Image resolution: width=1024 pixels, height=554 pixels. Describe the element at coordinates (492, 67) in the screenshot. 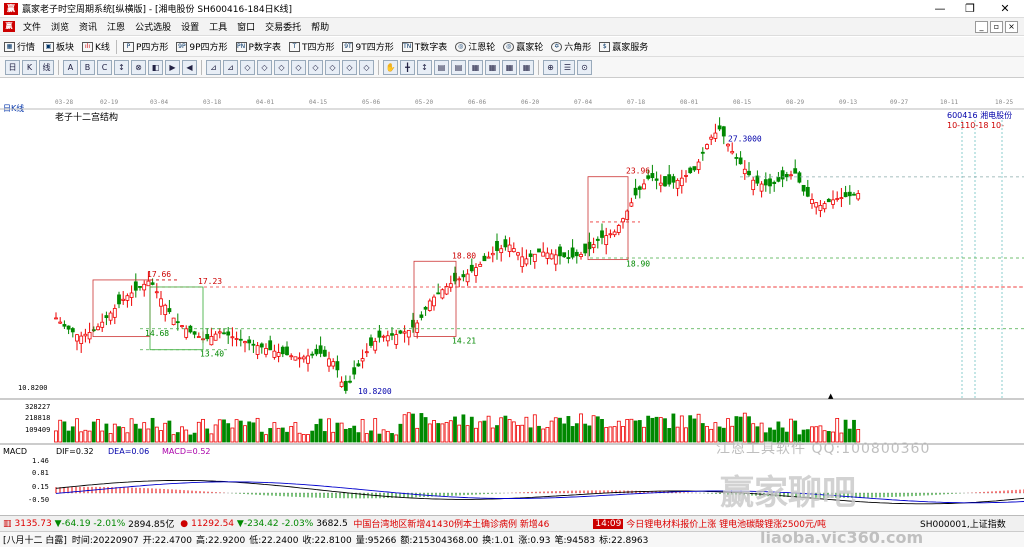

I see `draw-tool-27-icon: ▦` at that location.